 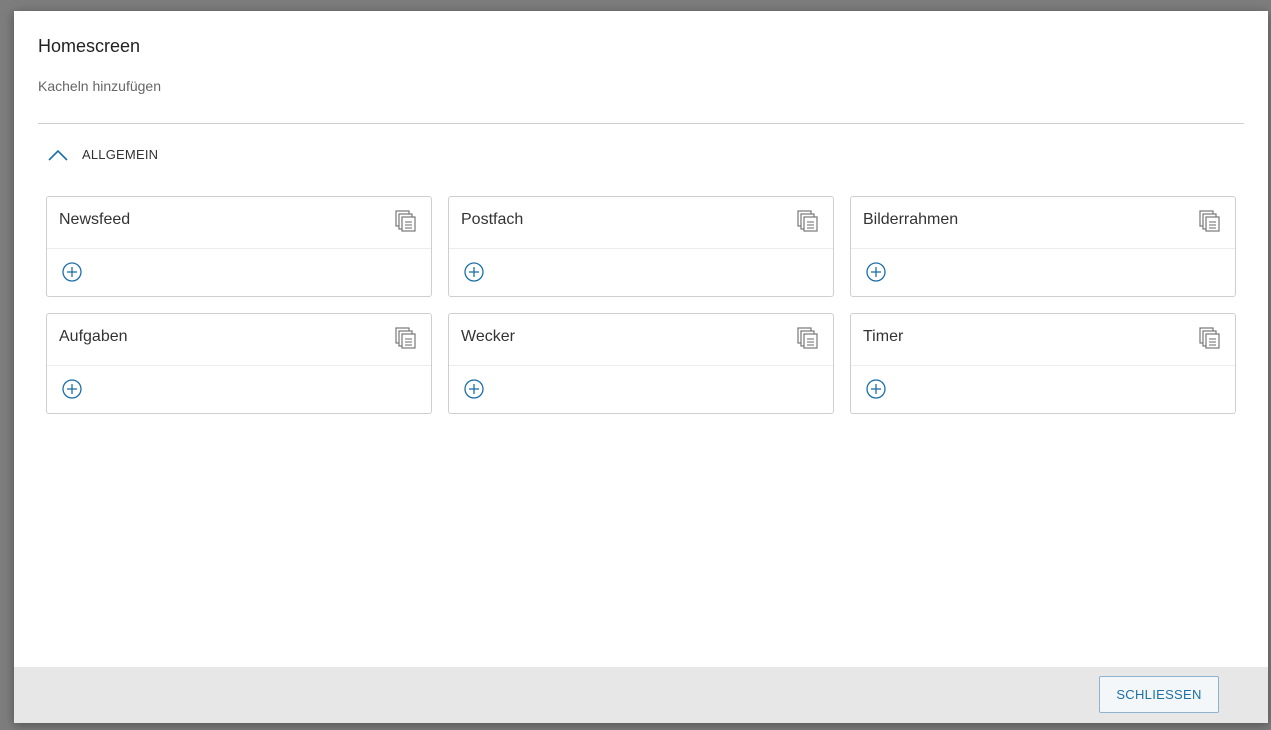 What do you see at coordinates (89, 46) in the screenshot?
I see `dialog-title: Homescreen` at bounding box center [89, 46].